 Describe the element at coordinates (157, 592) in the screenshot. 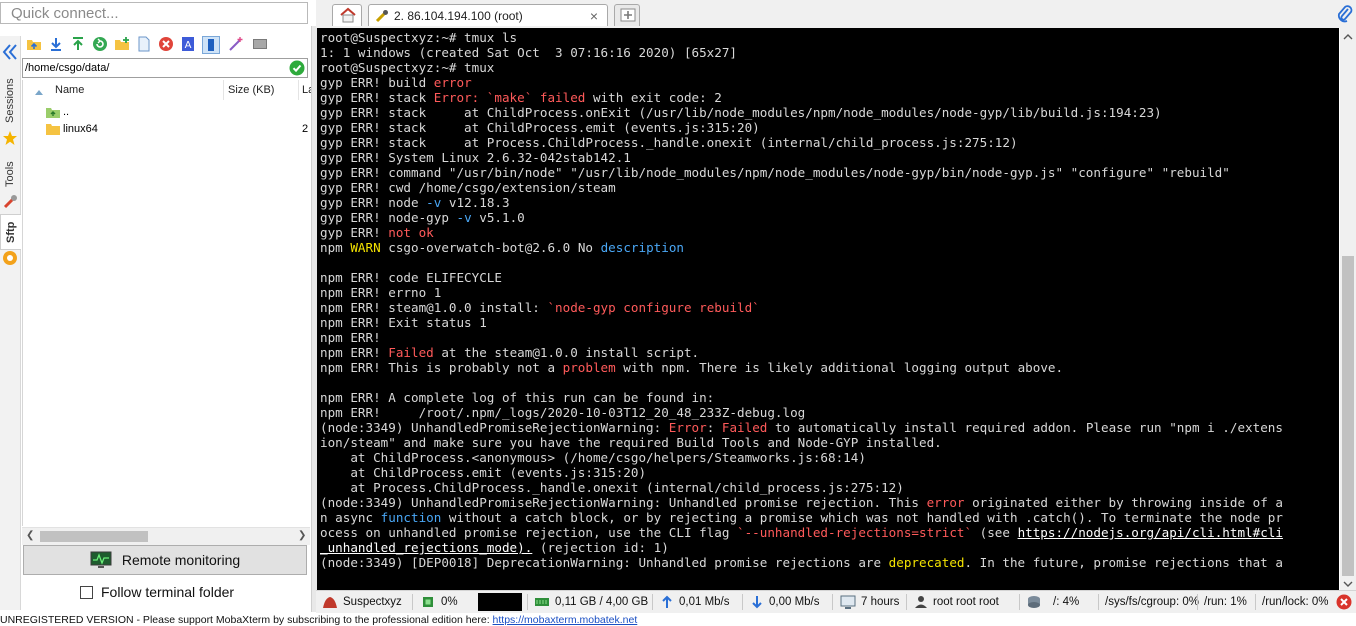

I see `follow-terminal-folder-option: Follow terminal folder` at that location.